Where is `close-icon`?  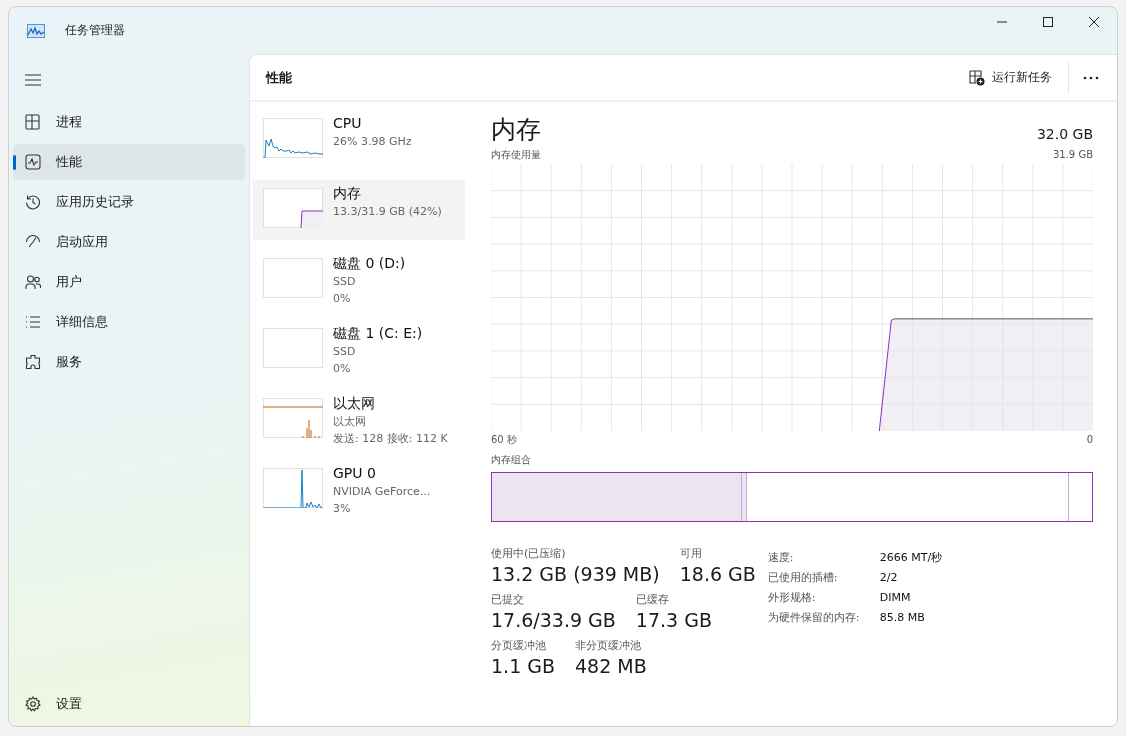
close-icon is located at coordinates (1094, 22).